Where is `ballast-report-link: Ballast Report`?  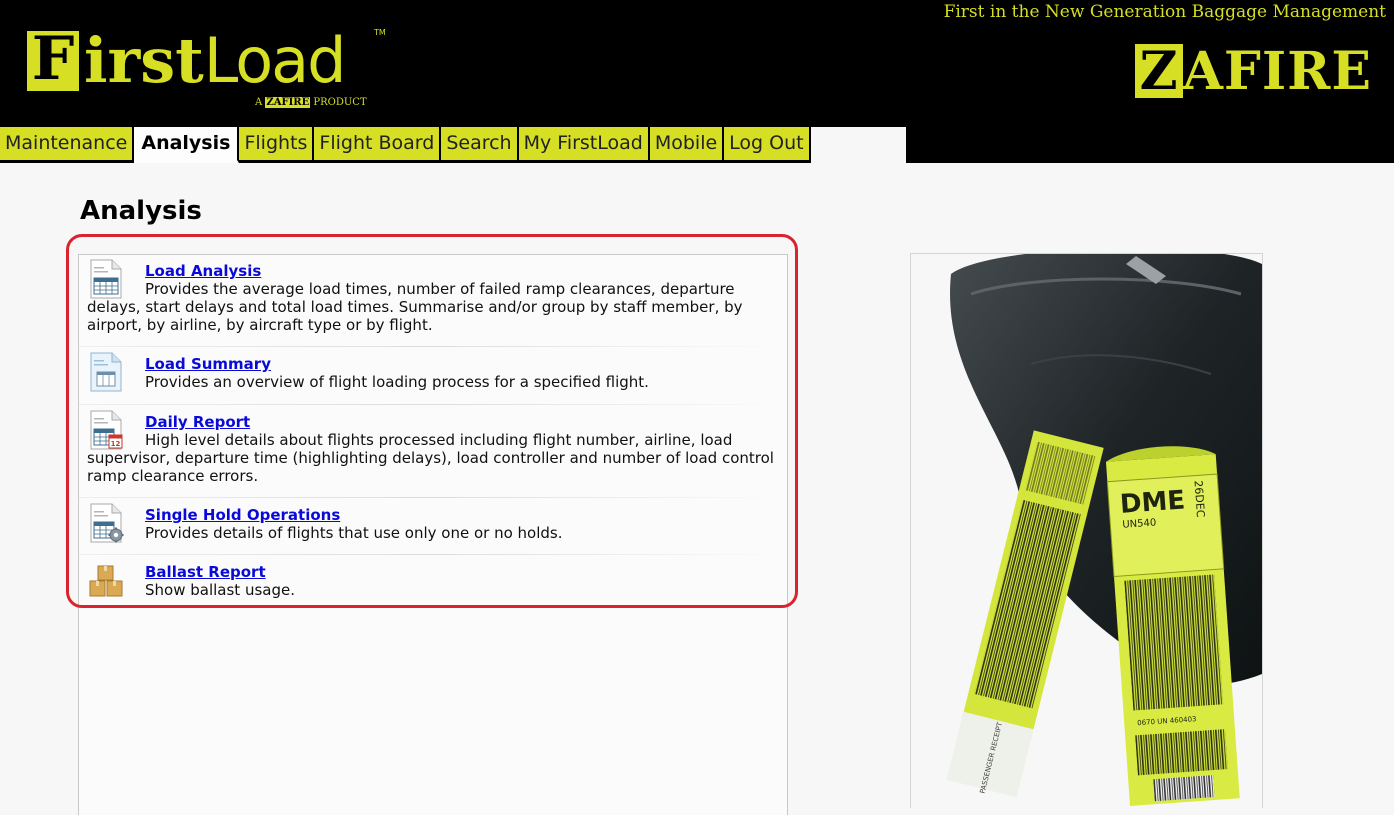
ballast-report-link: Ballast Report is located at coordinates (205, 572).